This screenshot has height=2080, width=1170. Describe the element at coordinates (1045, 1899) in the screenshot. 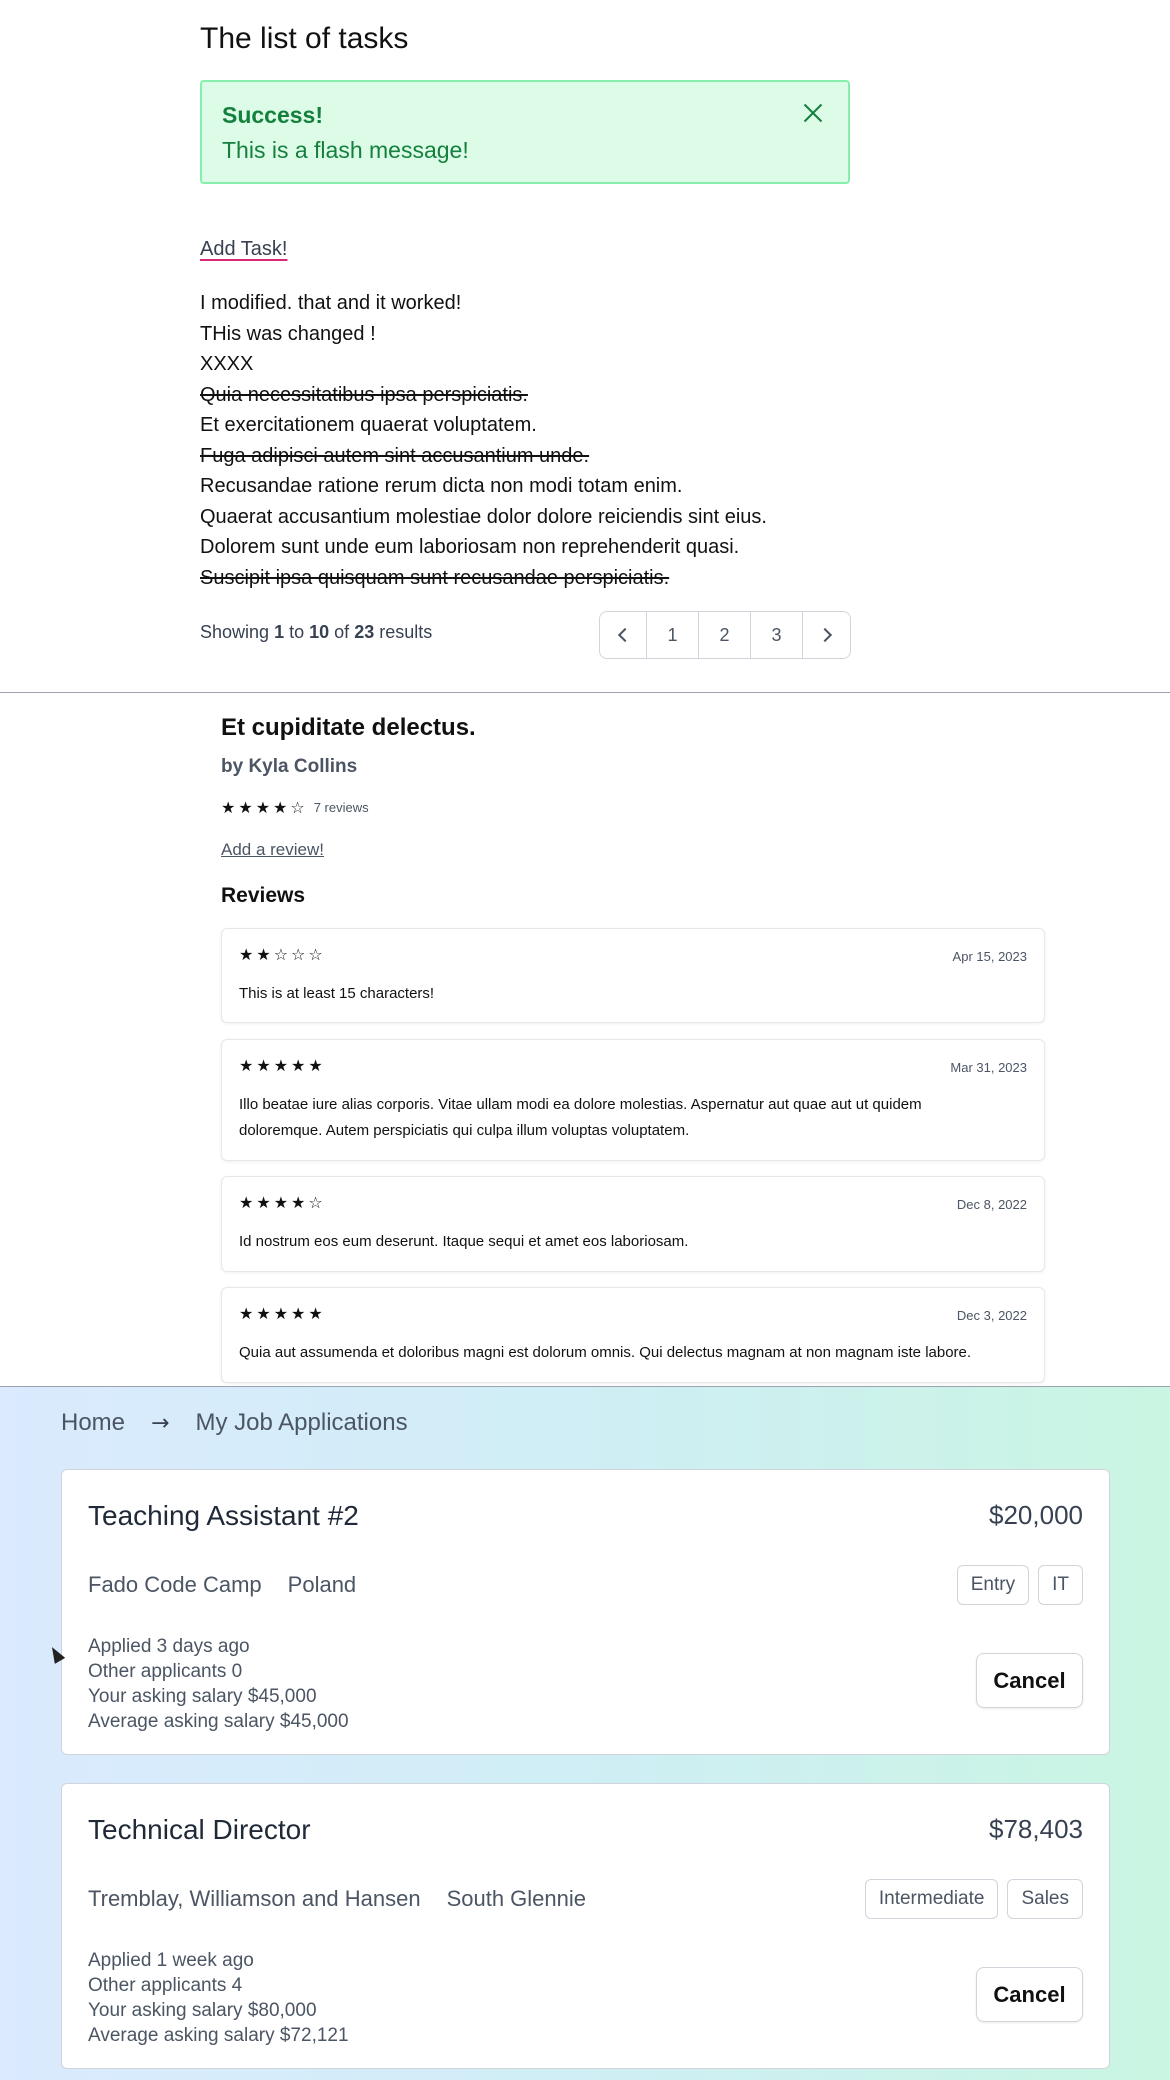

I see `category-tag: Sales` at that location.